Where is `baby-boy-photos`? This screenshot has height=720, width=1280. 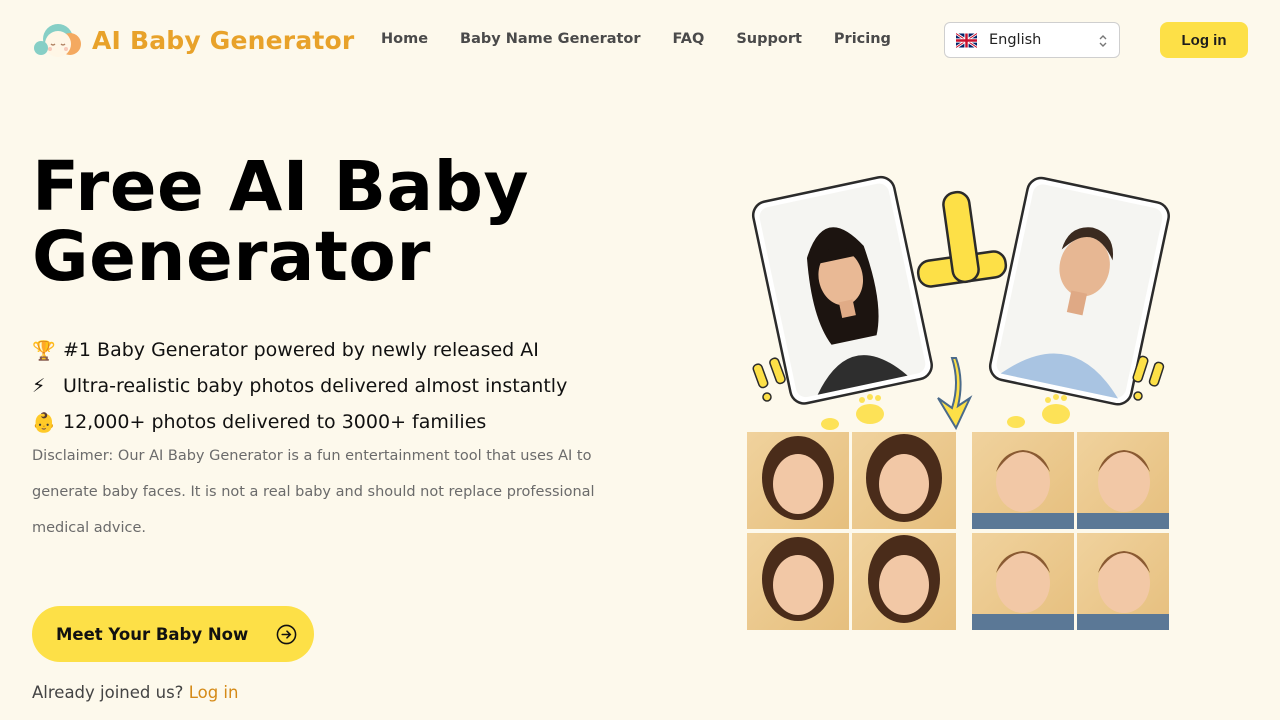
baby-boy-photos is located at coordinates (1070, 531).